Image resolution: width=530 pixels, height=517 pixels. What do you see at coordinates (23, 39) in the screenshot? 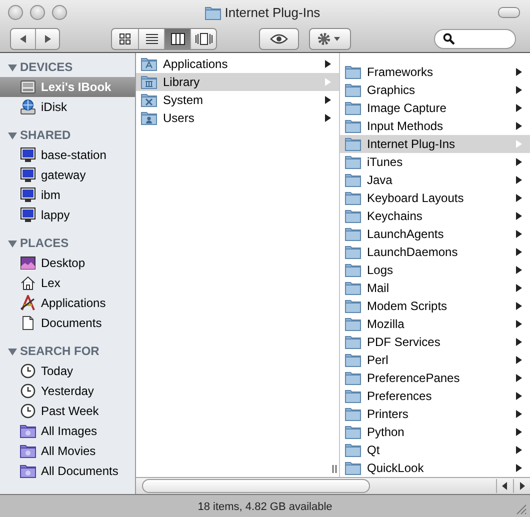
I see `left-triangle-icon` at bounding box center [23, 39].